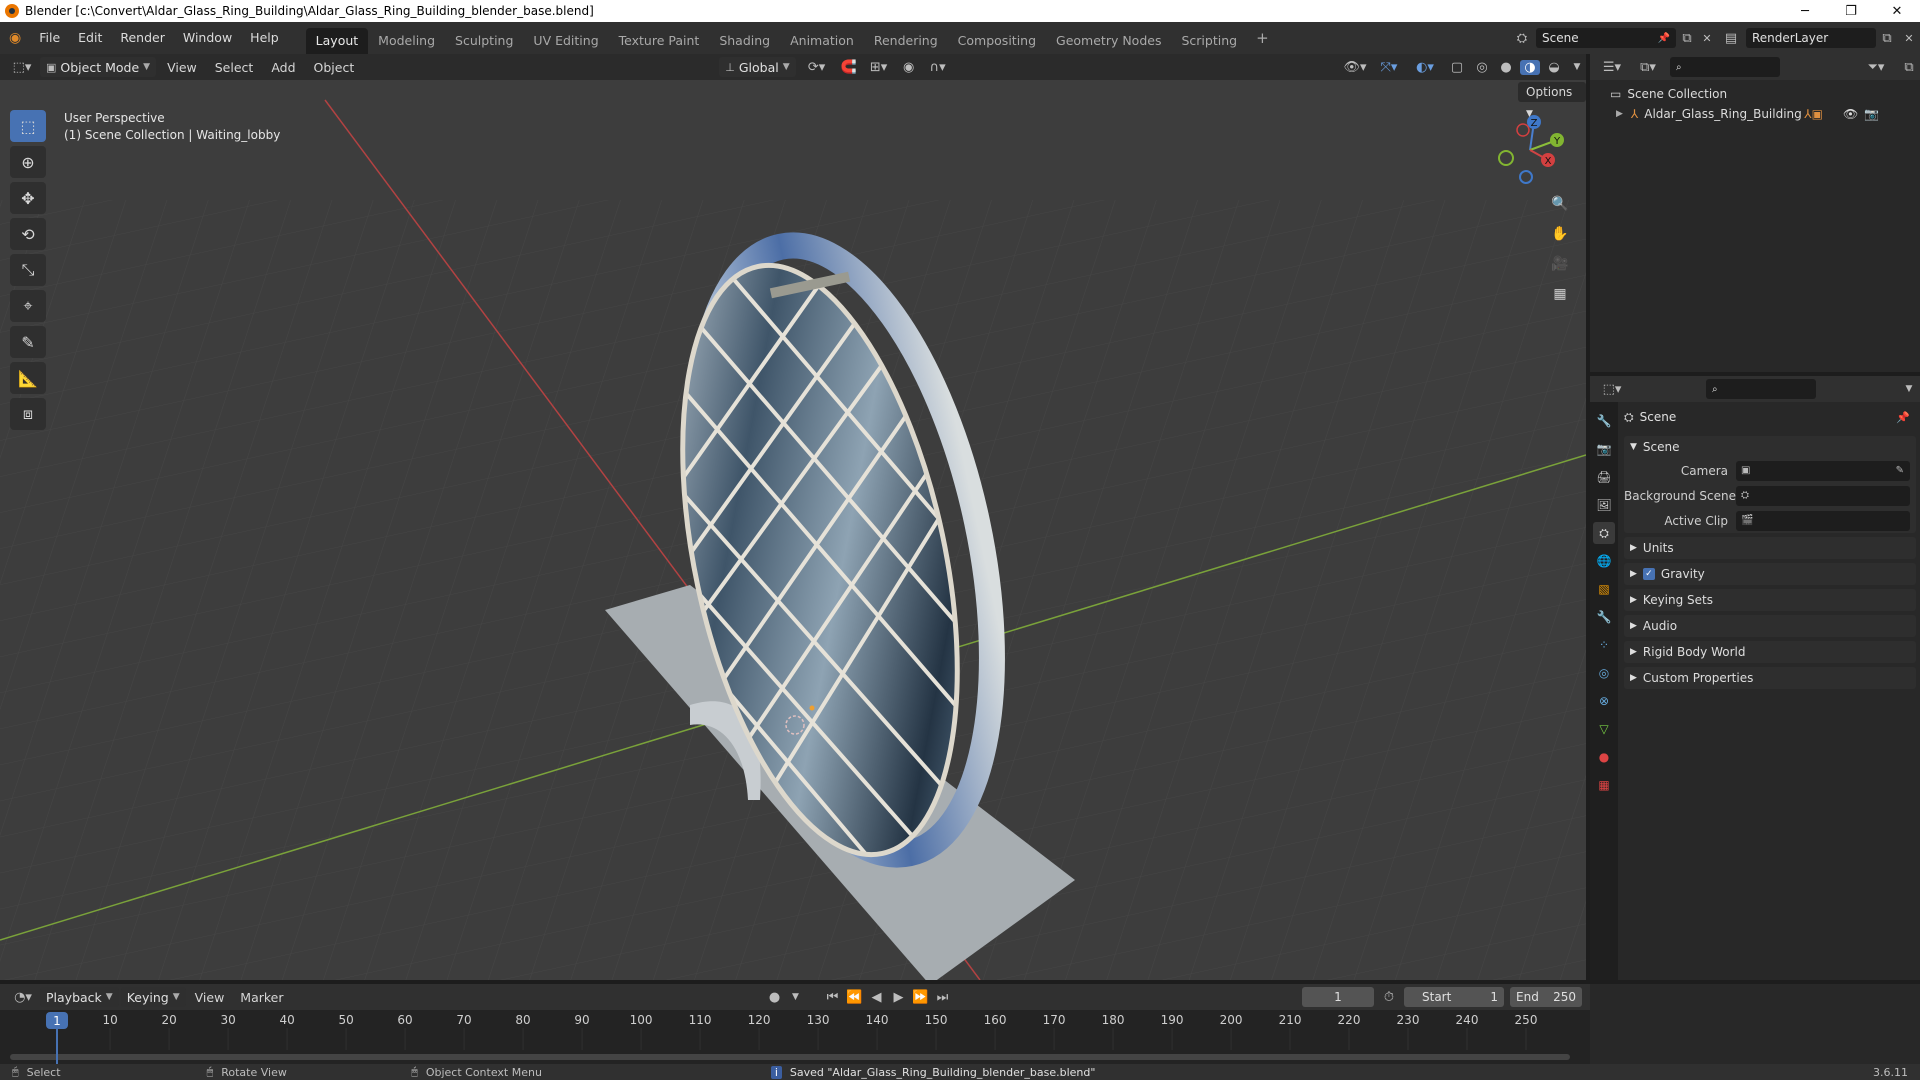 The width and height of the screenshot is (1920, 1080). Describe the element at coordinates (22, 67) in the screenshot. I see `editor-type-icon: ⬚▾` at that location.